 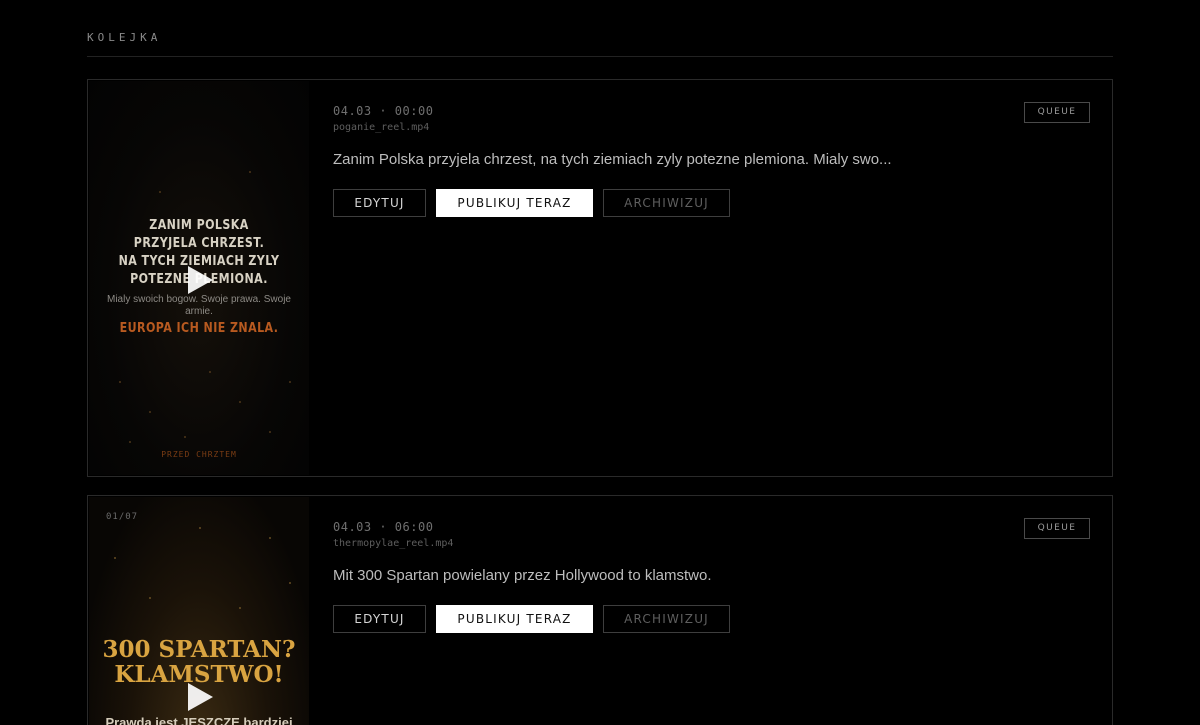 I want to click on file-name: thermopylae_reel.mp4, so click(x=393, y=543).